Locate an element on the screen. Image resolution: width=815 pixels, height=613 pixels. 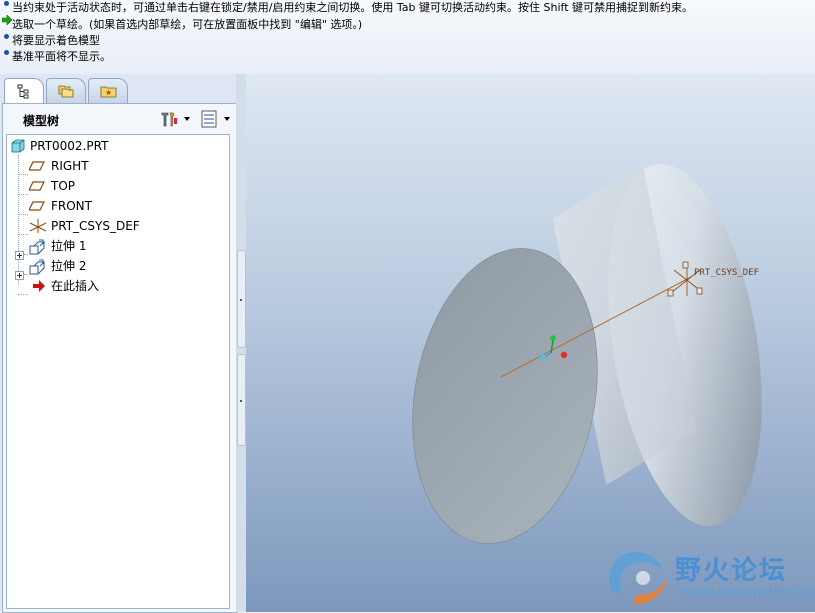
tree-item-label: 拉伸 1 is located at coordinates (69, 246).